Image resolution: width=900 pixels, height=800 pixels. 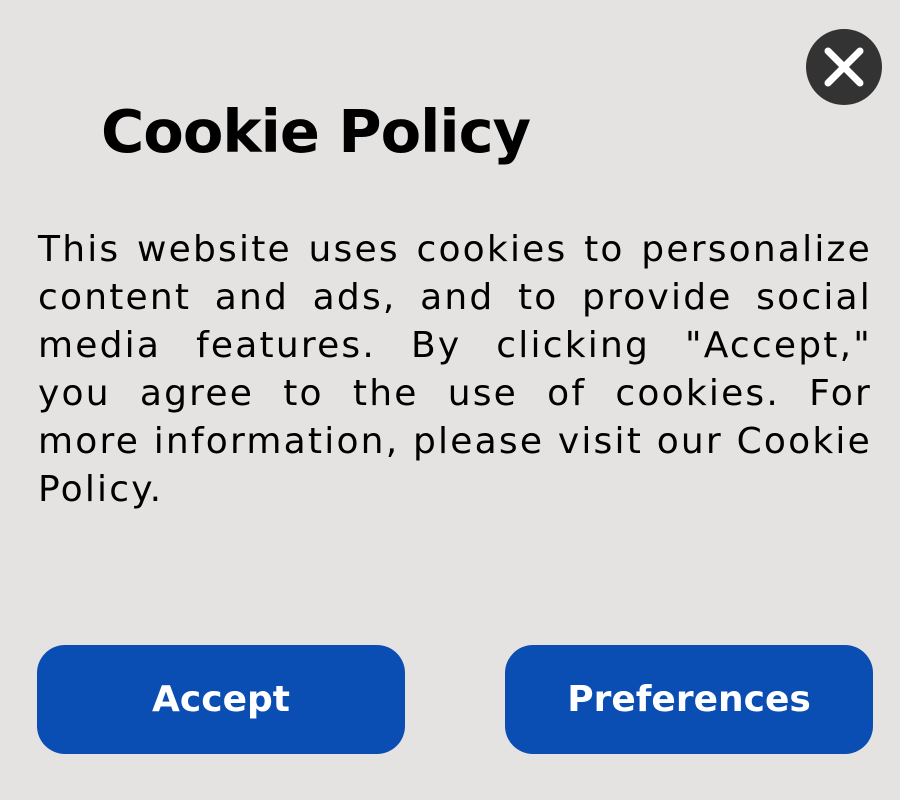 What do you see at coordinates (316, 131) in the screenshot?
I see `dialog-title: Cookie Policy` at bounding box center [316, 131].